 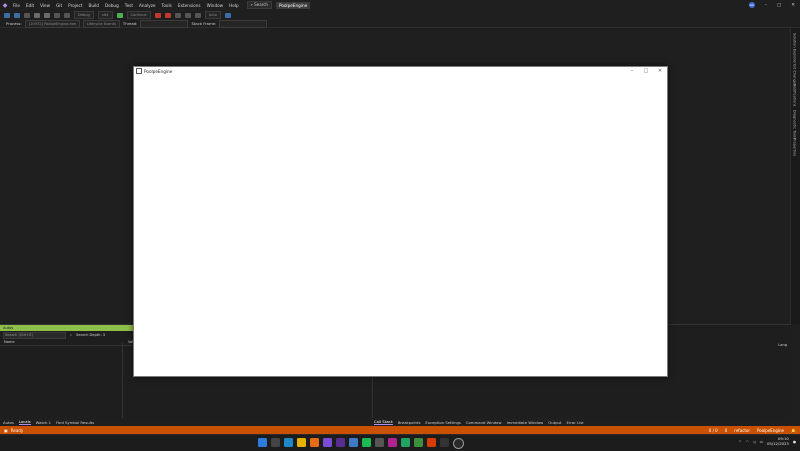 What do you see at coordinates (138, 15) in the screenshot?
I see `continue-button: Continue` at bounding box center [138, 15].